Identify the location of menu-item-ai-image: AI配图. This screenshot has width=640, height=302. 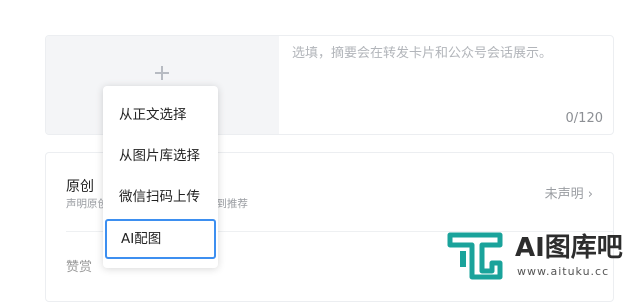
(160, 239).